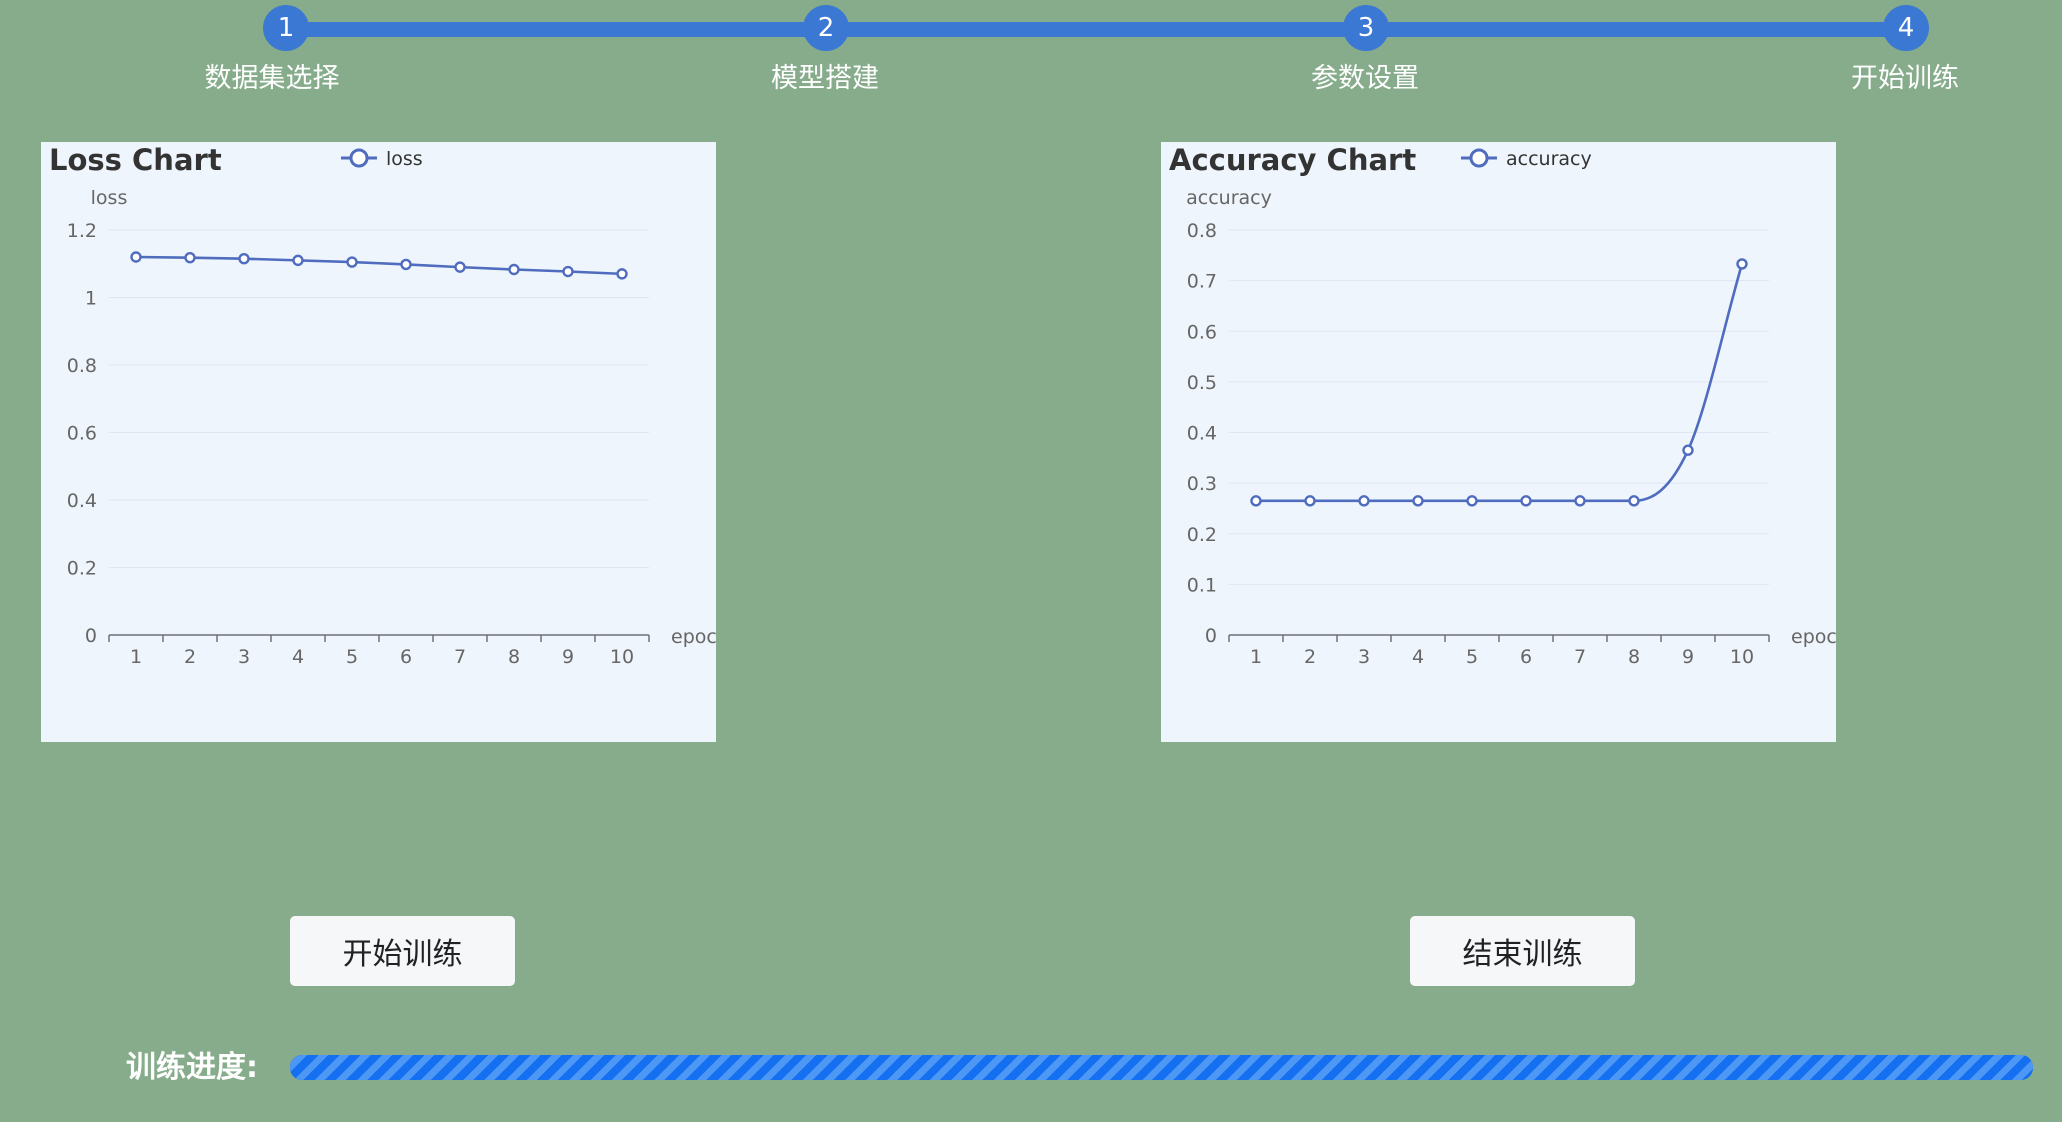 This screenshot has width=2062, height=1122. I want to click on y-axis-name: accuracy, so click(1229, 198).